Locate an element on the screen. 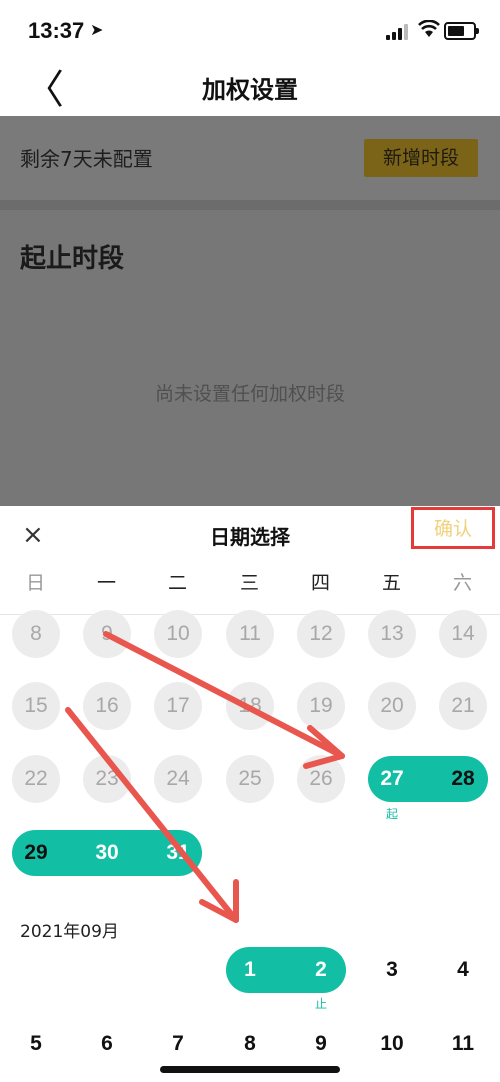 The image size is (500, 1082). arrow-to-start-date is located at coordinates (224, 695).